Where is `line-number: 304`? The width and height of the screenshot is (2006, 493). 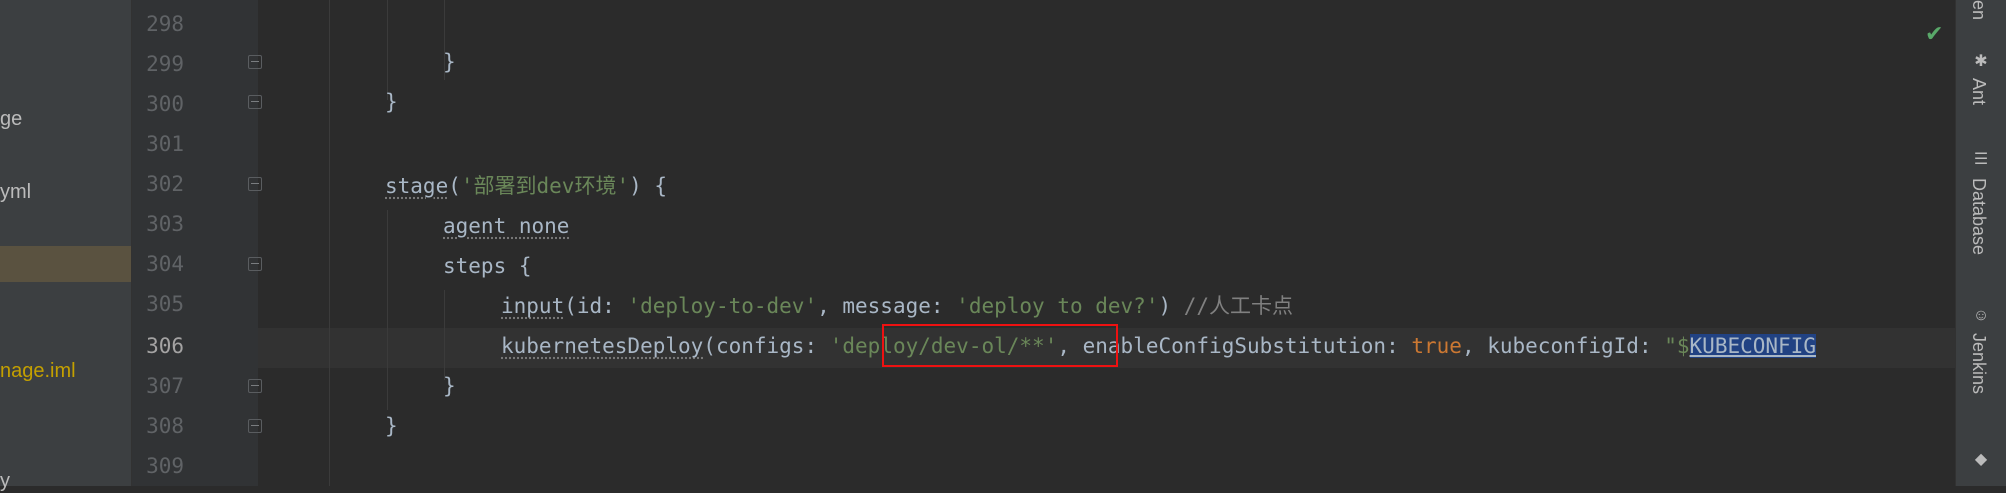 line-number: 304 is located at coordinates (165, 264).